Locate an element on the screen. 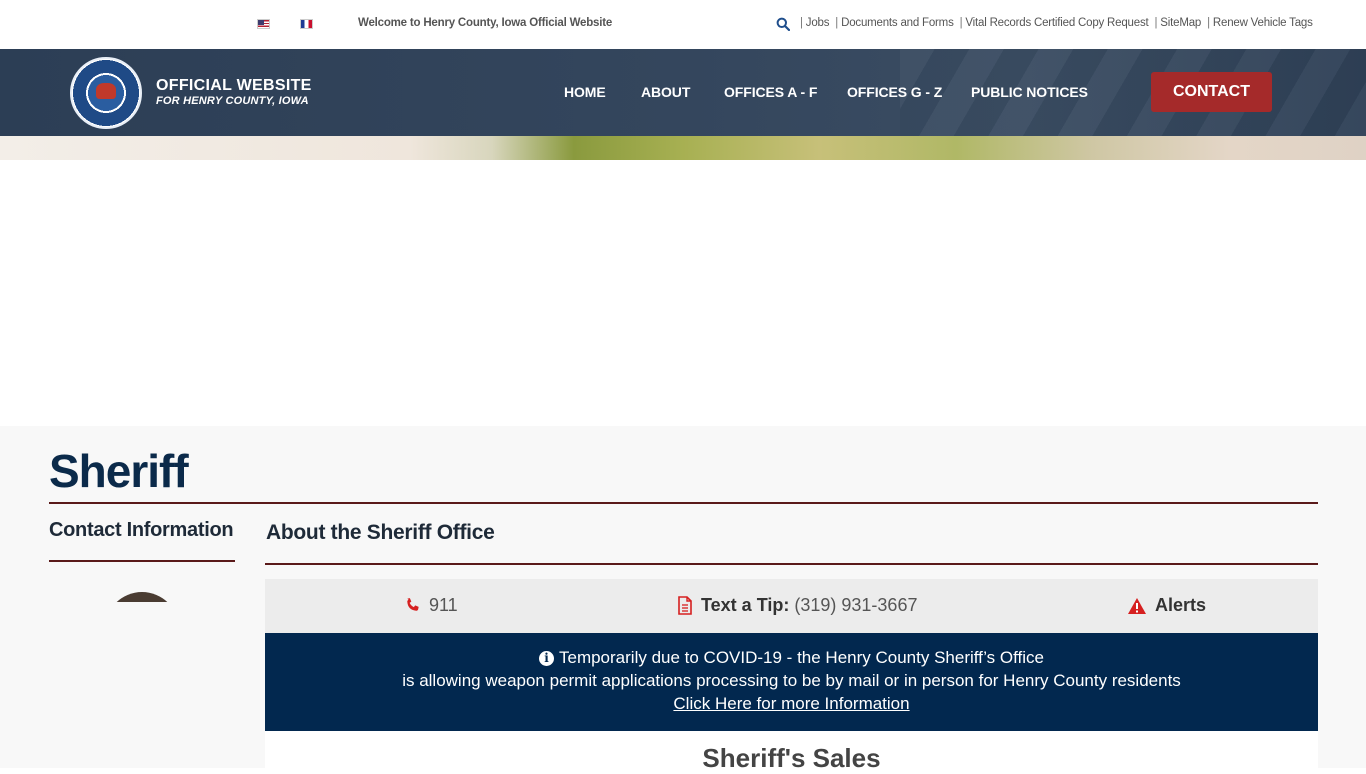 The width and height of the screenshot is (1366, 774). phone-item: 911 is located at coordinates (431, 605).